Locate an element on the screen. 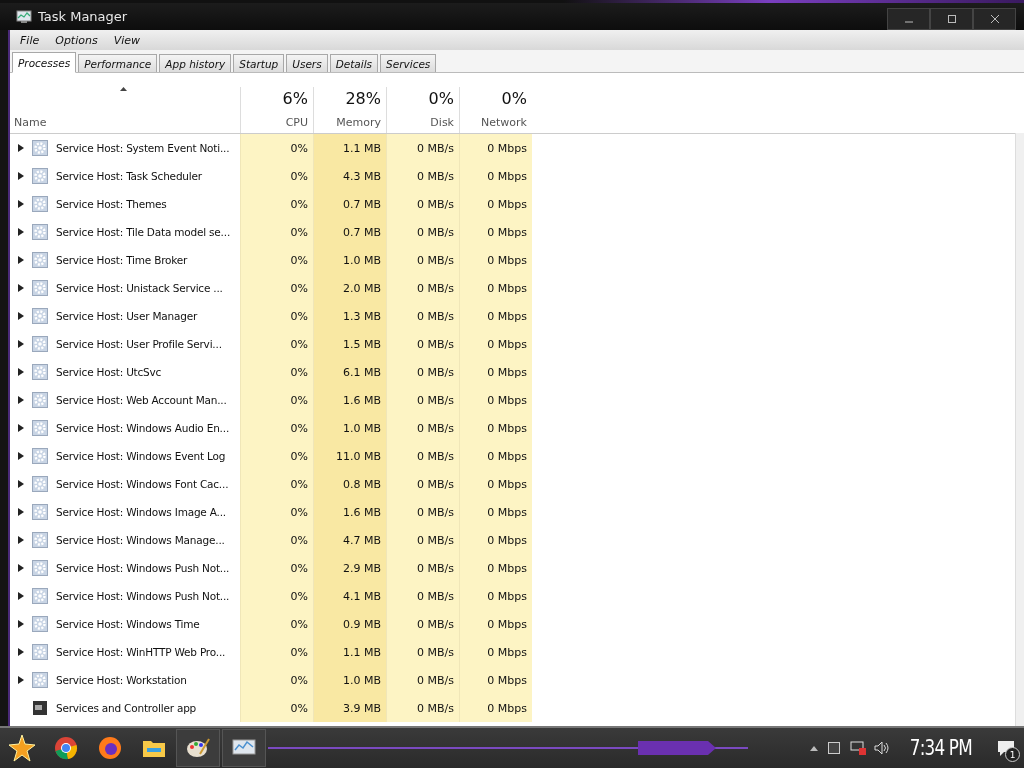 The width and height of the screenshot is (1024, 768). column-header: Memory is located at coordinates (358, 122).